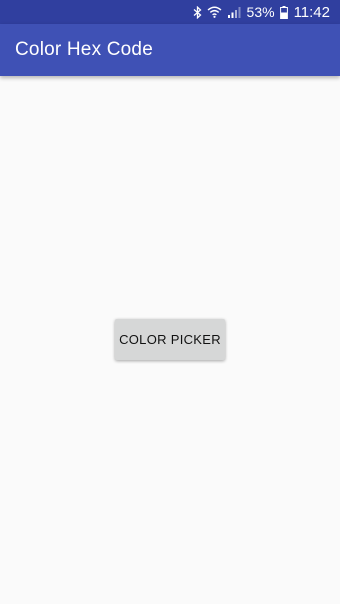 The width and height of the screenshot is (340, 604). What do you see at coordinates (234, 12) in the screenshot?
I see `signal-icon` at bounding box center [234, 12].